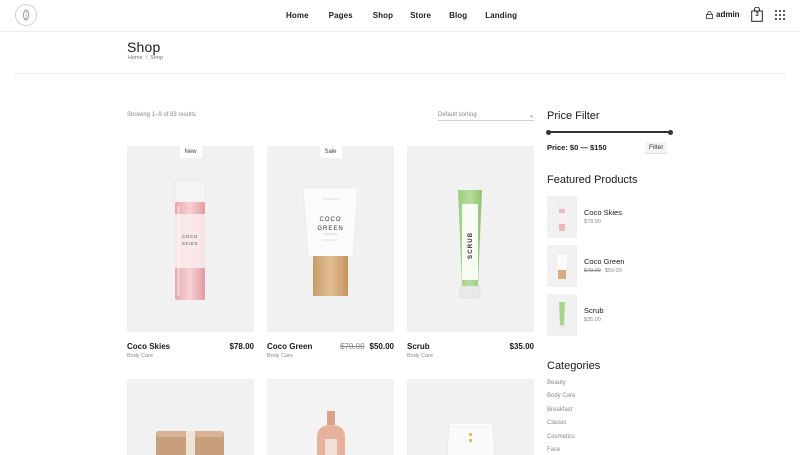 This screenshot has height=455, width=800. Describe the element at coordinates (341, 15) in the screenshot. I see `nav-pages: Pages` at that location.